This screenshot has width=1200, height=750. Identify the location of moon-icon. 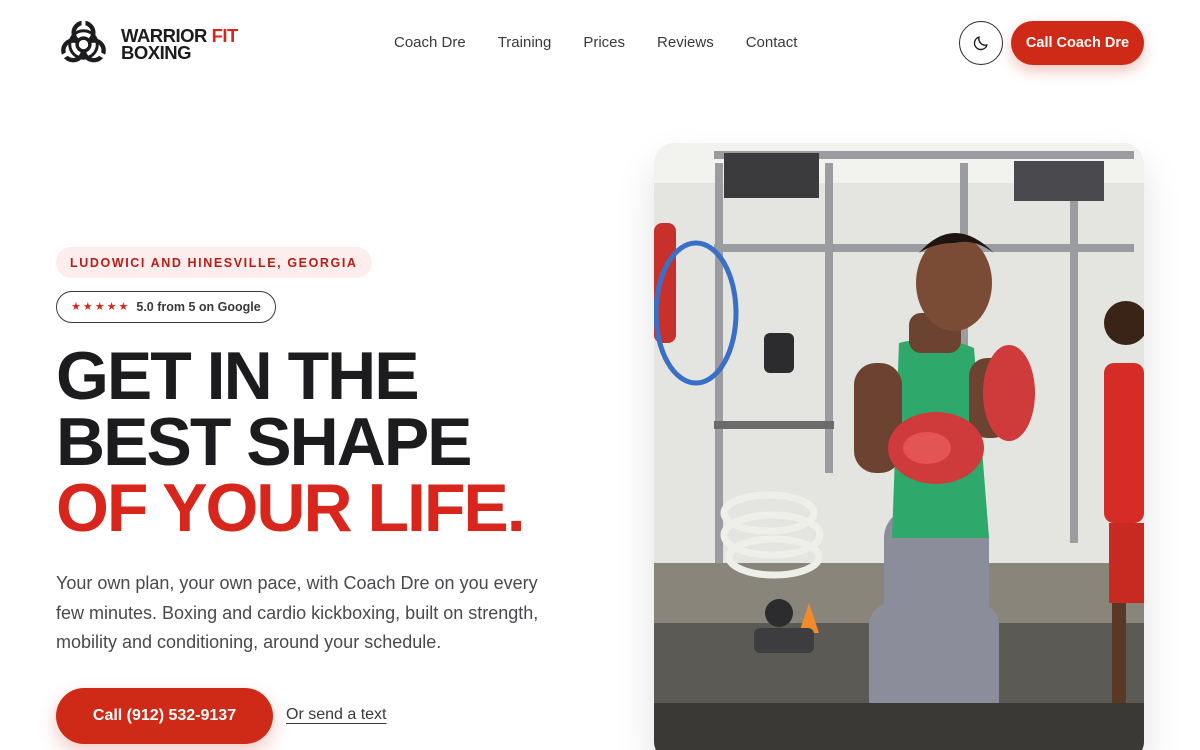
(980, 43).